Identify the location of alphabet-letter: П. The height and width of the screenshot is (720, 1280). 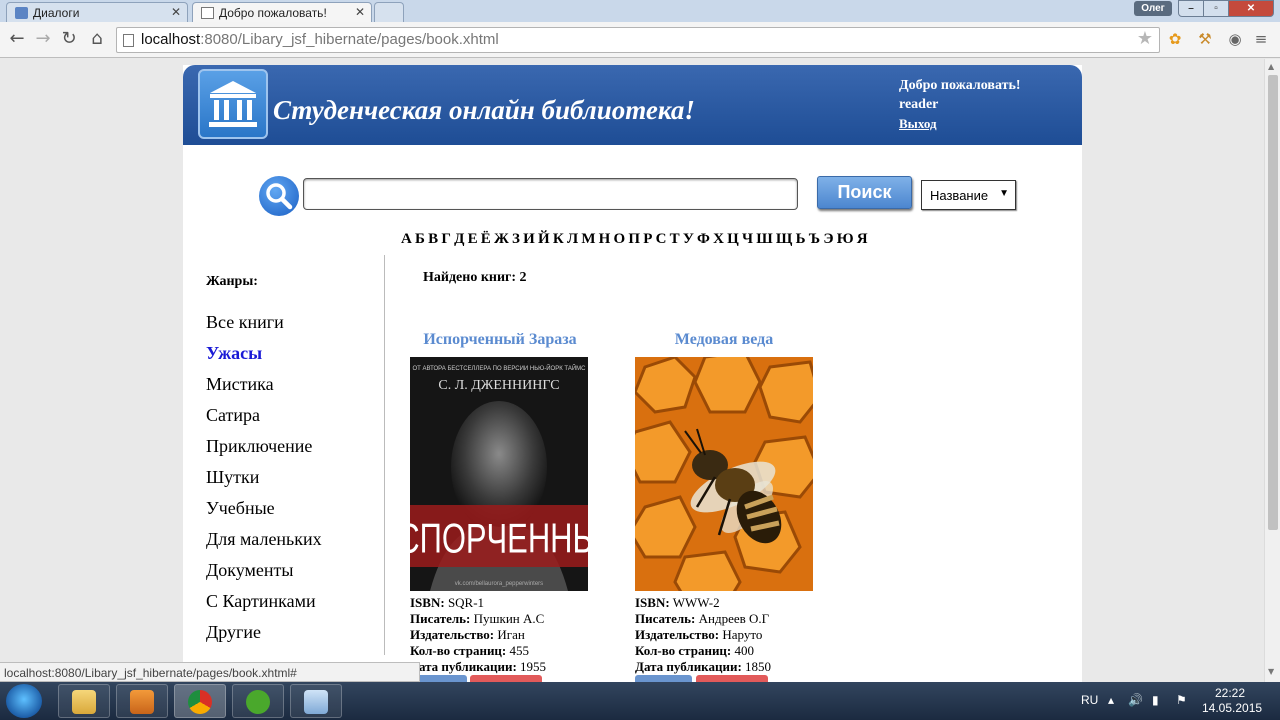
(634, 239).